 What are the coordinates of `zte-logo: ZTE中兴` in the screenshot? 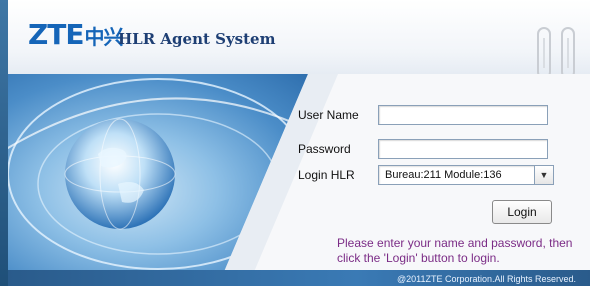 It's located at (76, 34).